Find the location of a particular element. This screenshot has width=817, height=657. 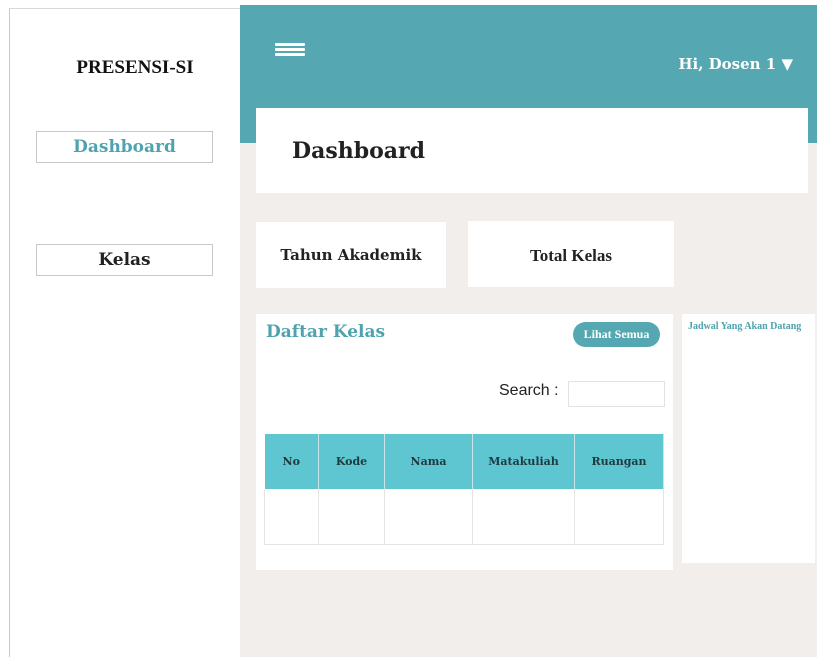

stat-card-total-kelas: Total Kelas is located at coordinates (571, 254).